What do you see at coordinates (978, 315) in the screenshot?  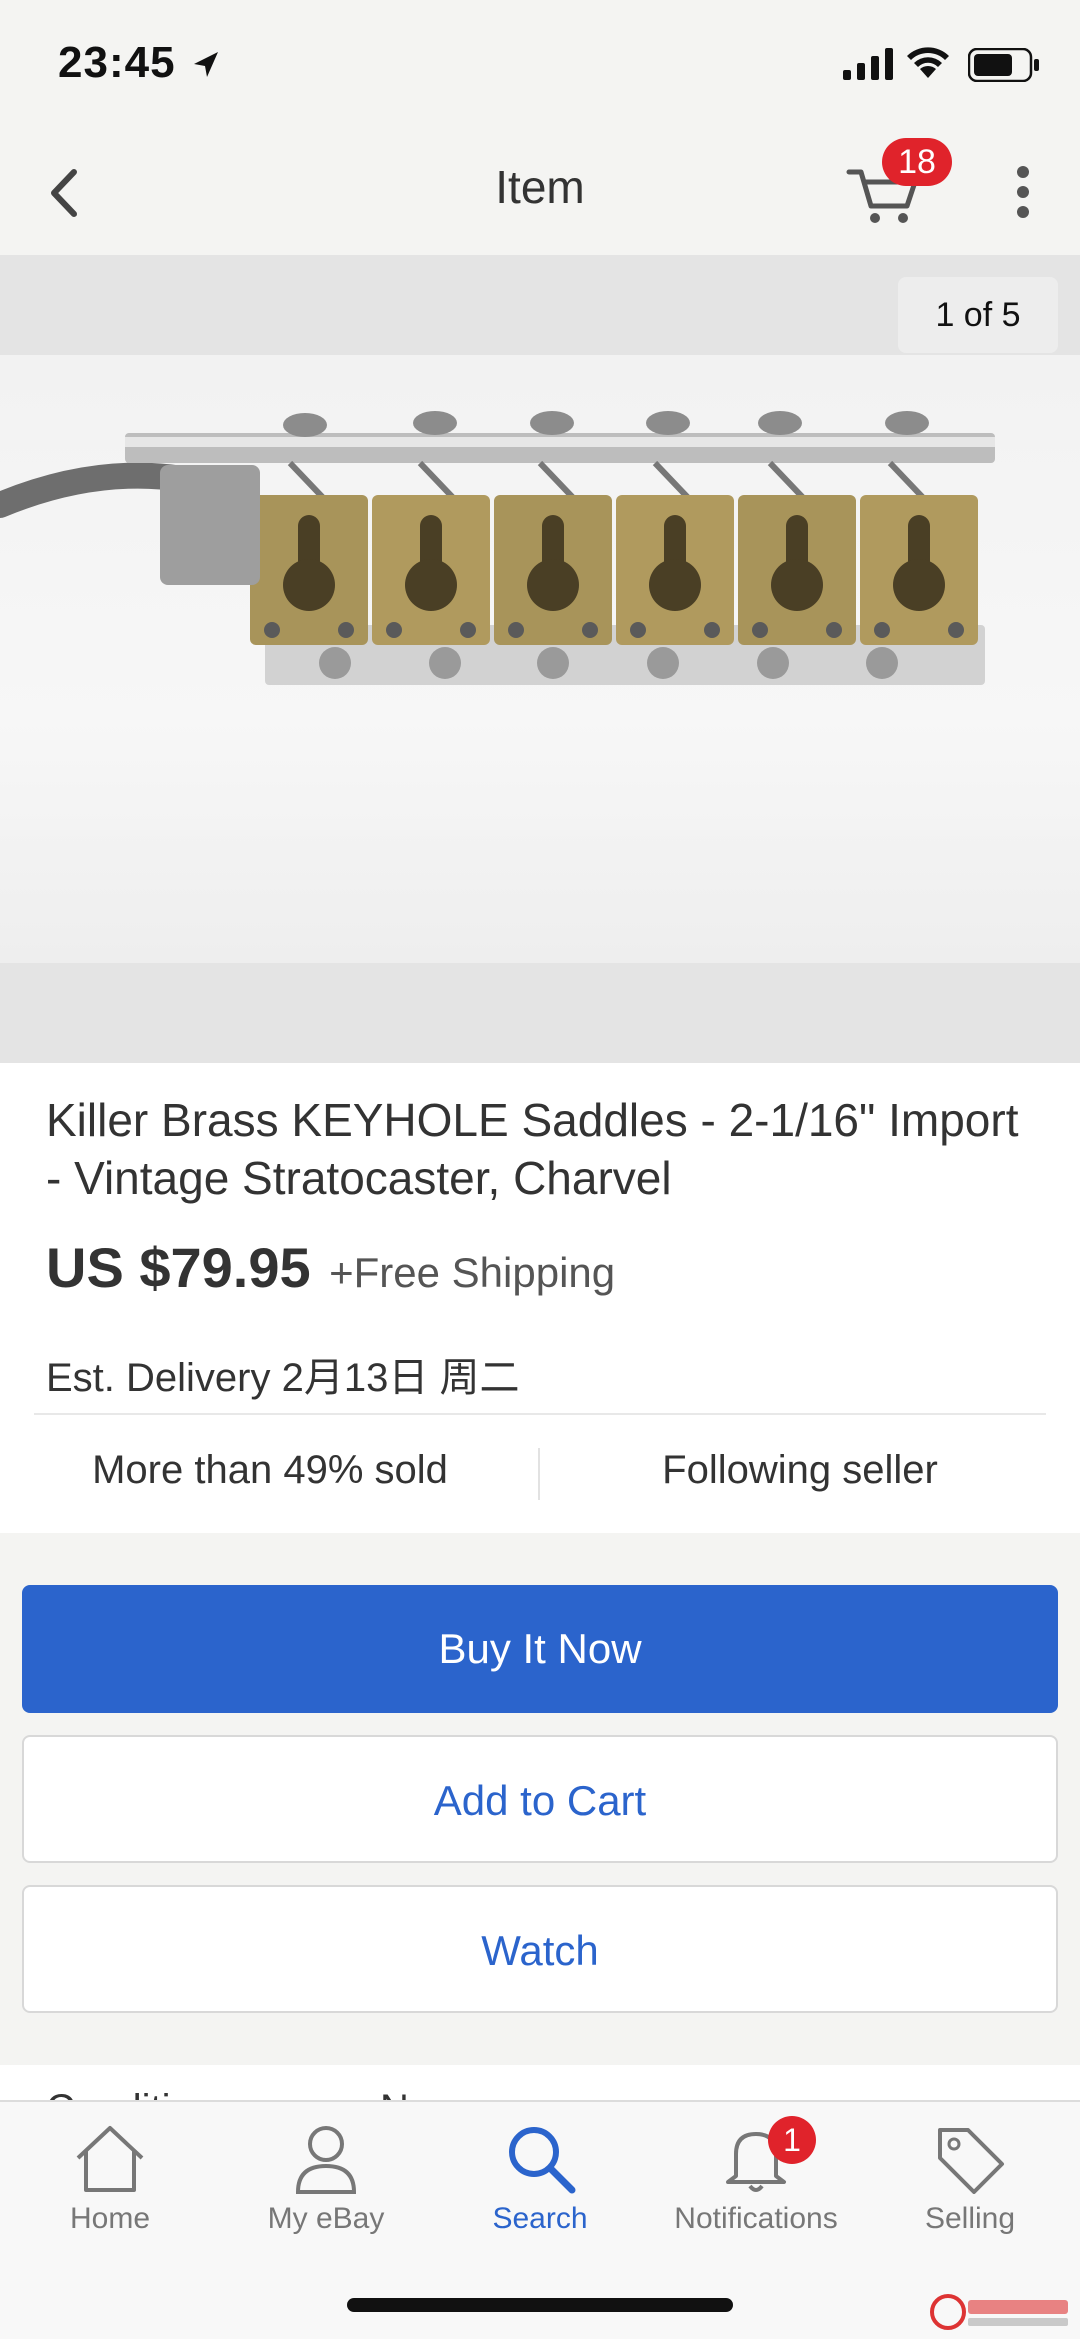 I see `image-counter: 1 of 5` at bounding box center [978, 315].